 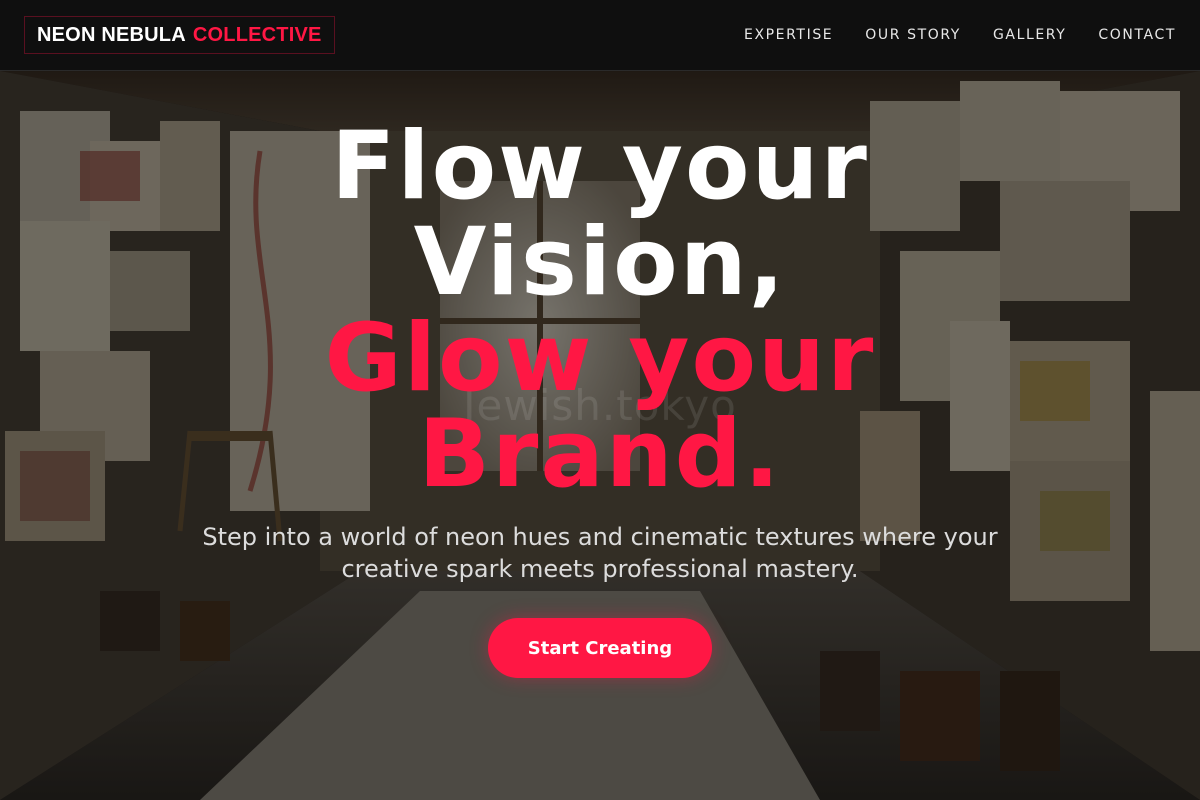 What do you see at coordinates (1137, 35) in the screenshot?
I see `nav-link-contact: CONTACT` at bounding box center [1137, 35].